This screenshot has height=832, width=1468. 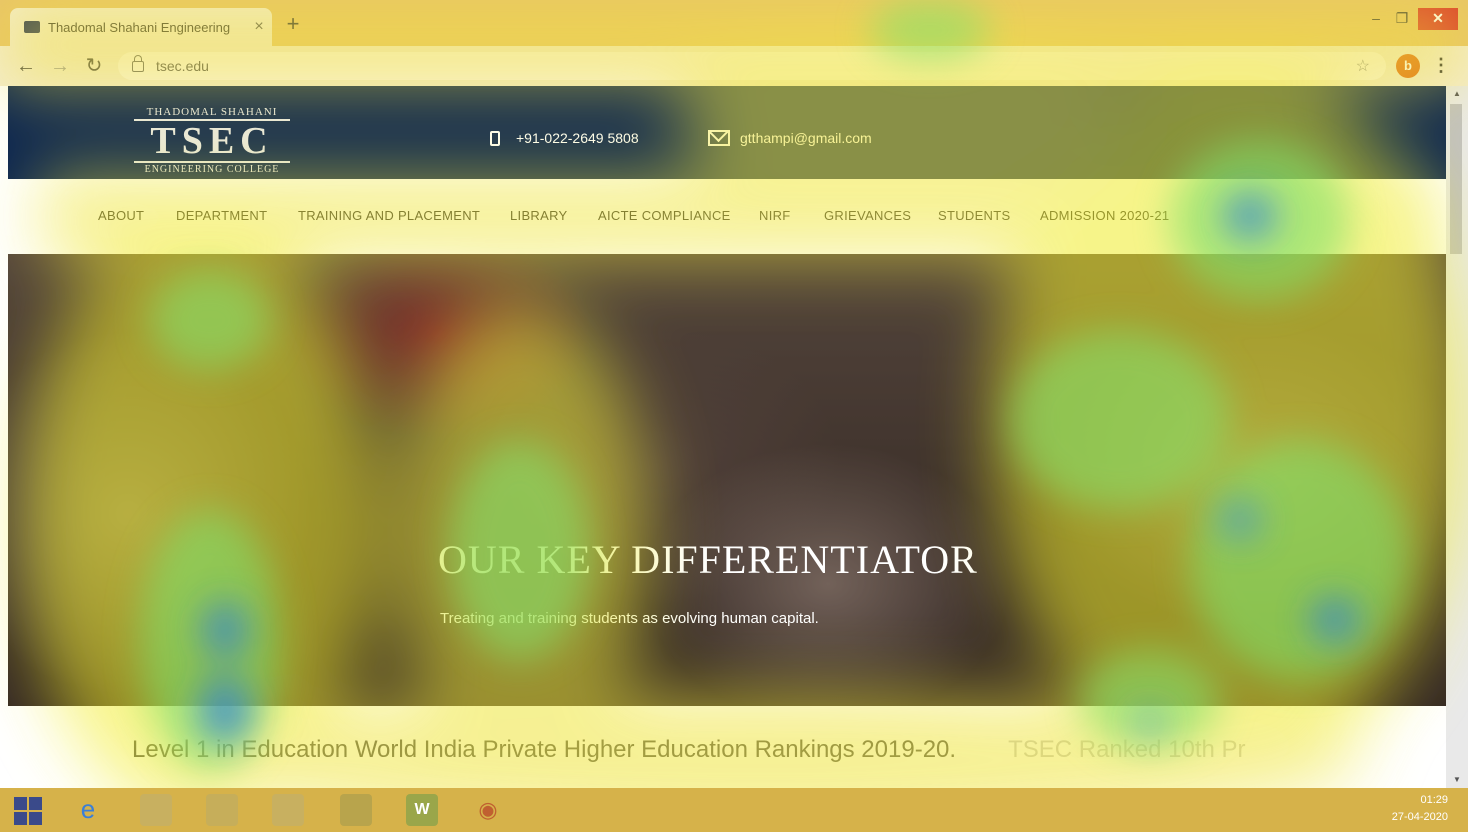 I want to click on browser-tab-strip: Thadomal Shahani Engineering × + – ❐ ✕, so click(x=734, y=23).